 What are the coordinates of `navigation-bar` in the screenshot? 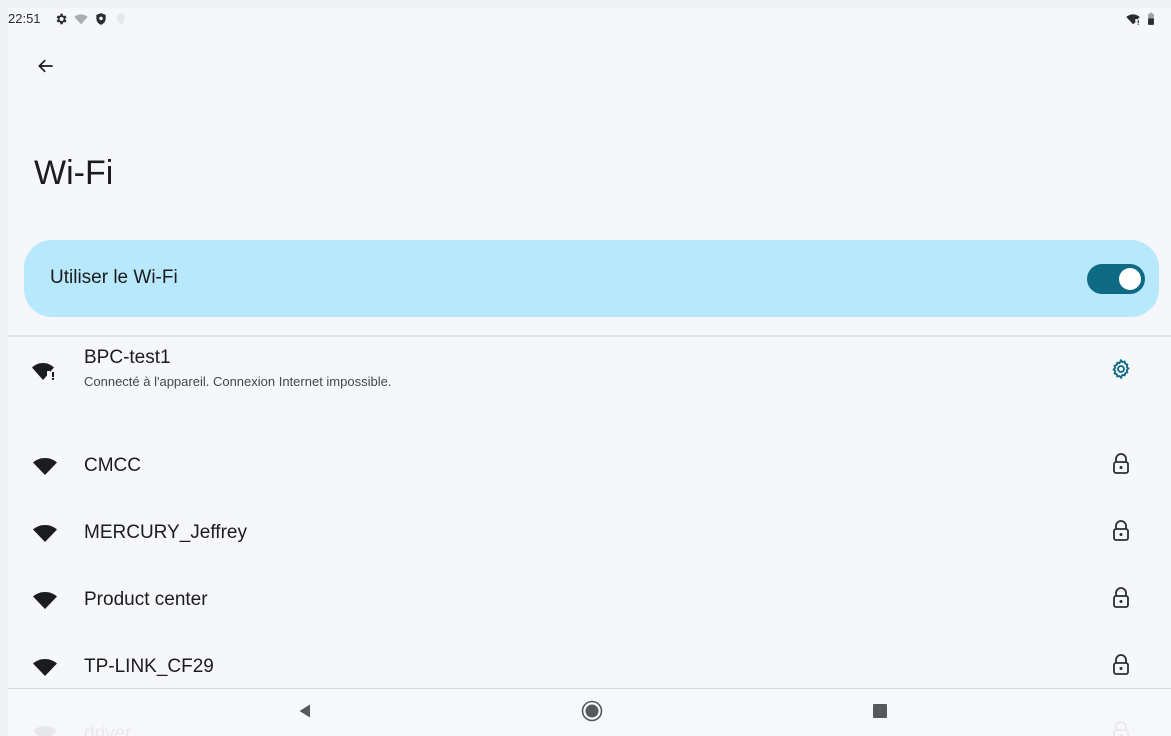 It's located at (589, 712).